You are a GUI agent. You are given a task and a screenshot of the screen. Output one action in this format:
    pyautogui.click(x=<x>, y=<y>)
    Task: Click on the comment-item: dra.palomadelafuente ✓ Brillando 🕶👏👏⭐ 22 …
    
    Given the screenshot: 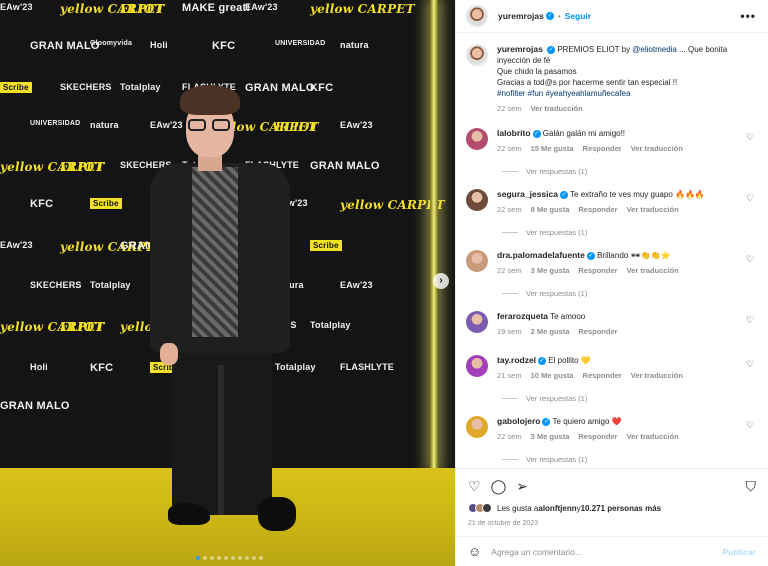 What is the action you would take?
    pyautogui.click(x=611, y=274)
    